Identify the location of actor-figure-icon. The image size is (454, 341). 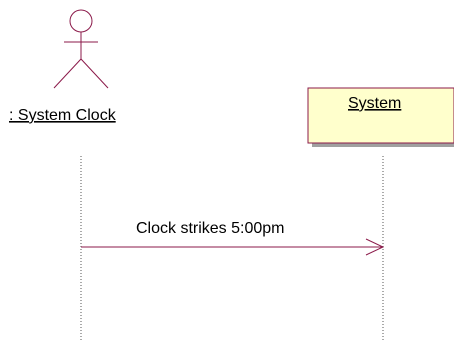
(81, 49).